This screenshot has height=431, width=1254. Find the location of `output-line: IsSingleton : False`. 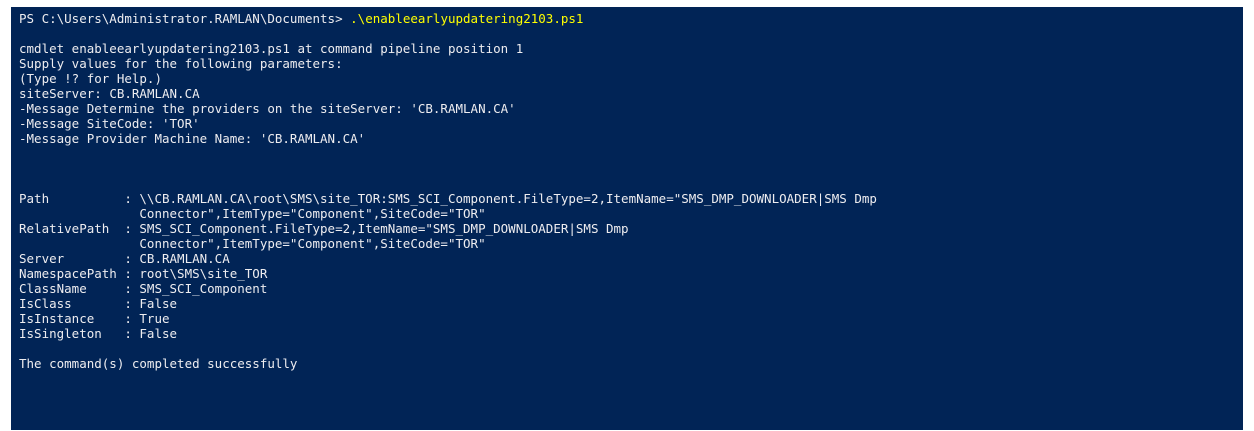

output-line: IsSingleton : False is located at coordinates (98, 333).